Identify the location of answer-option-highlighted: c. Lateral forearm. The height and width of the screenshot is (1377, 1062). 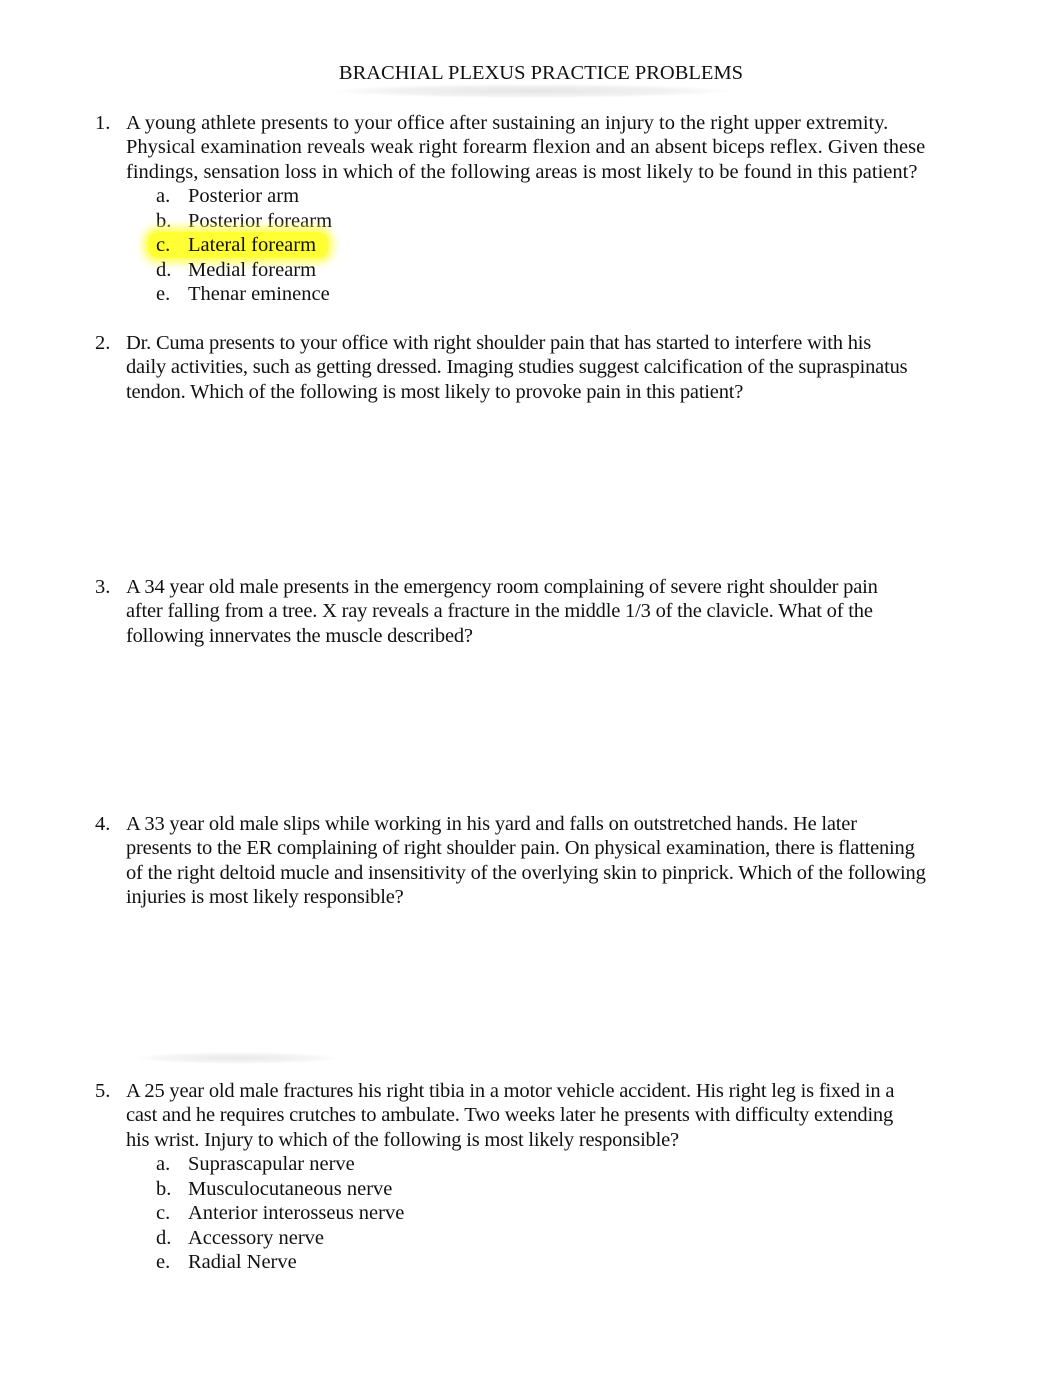
(561, 245).